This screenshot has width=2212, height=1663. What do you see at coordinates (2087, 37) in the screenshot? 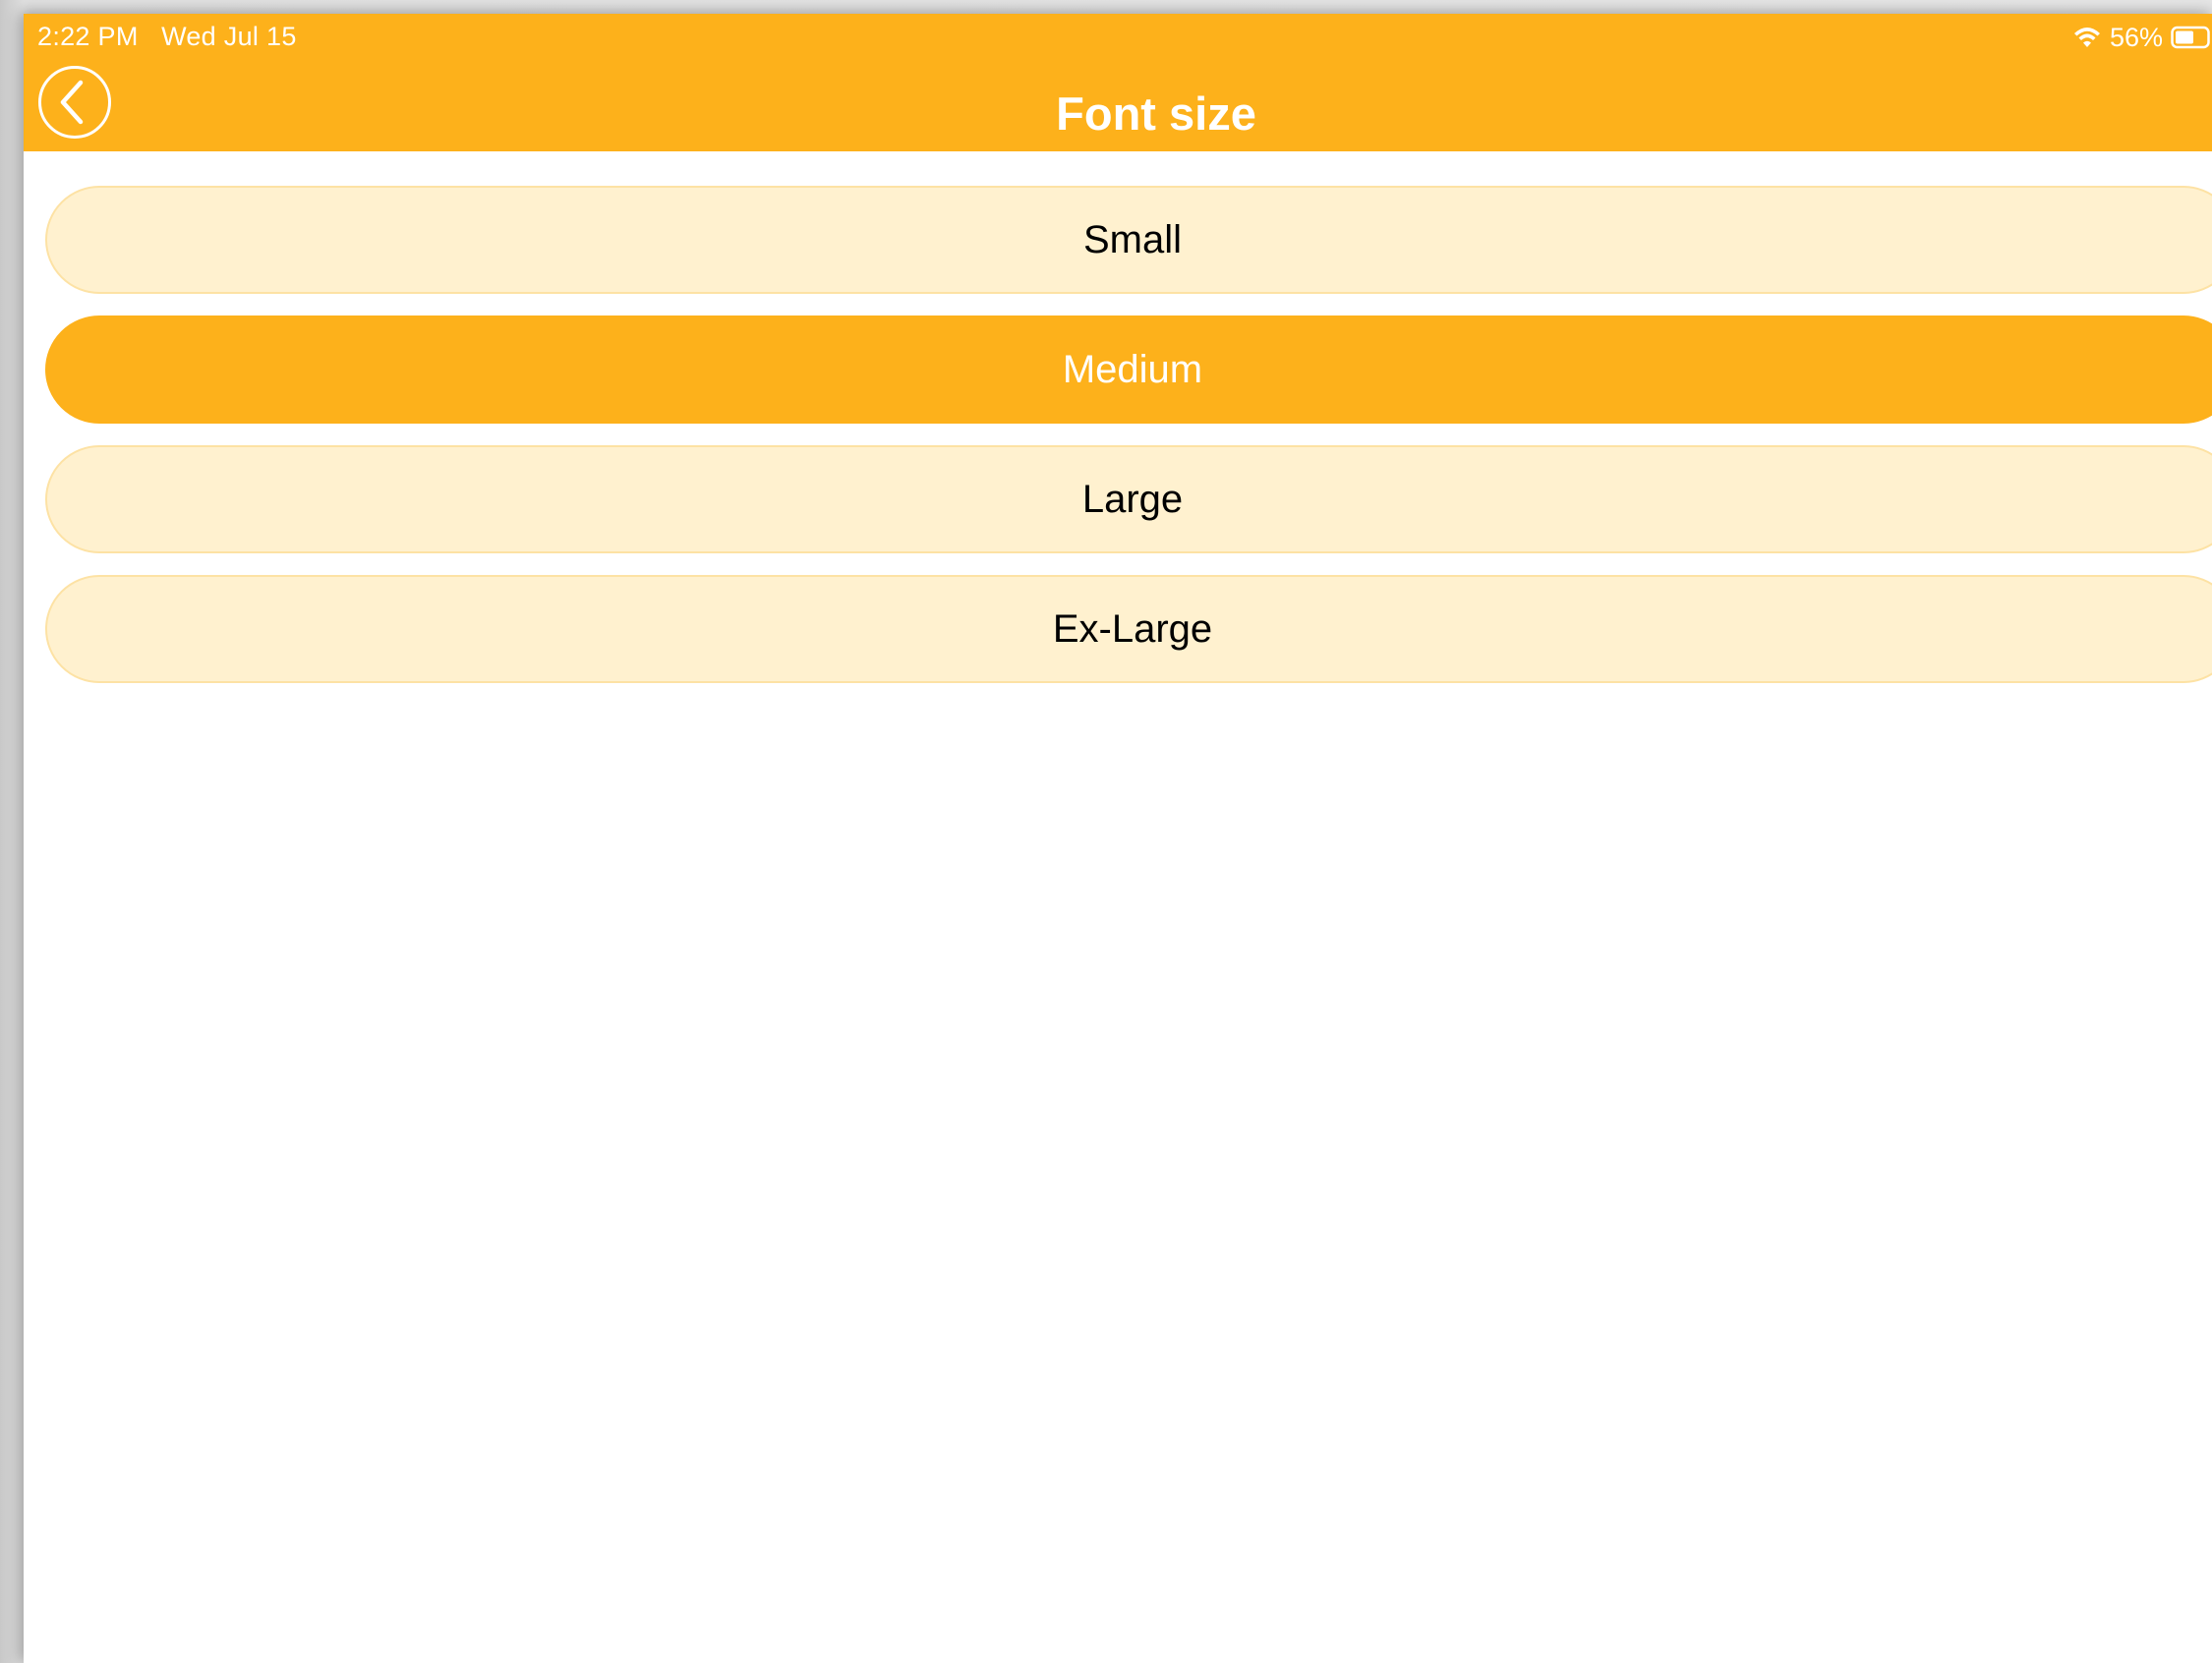
I see `wifi-icon` at bounding box center [2087, 37].